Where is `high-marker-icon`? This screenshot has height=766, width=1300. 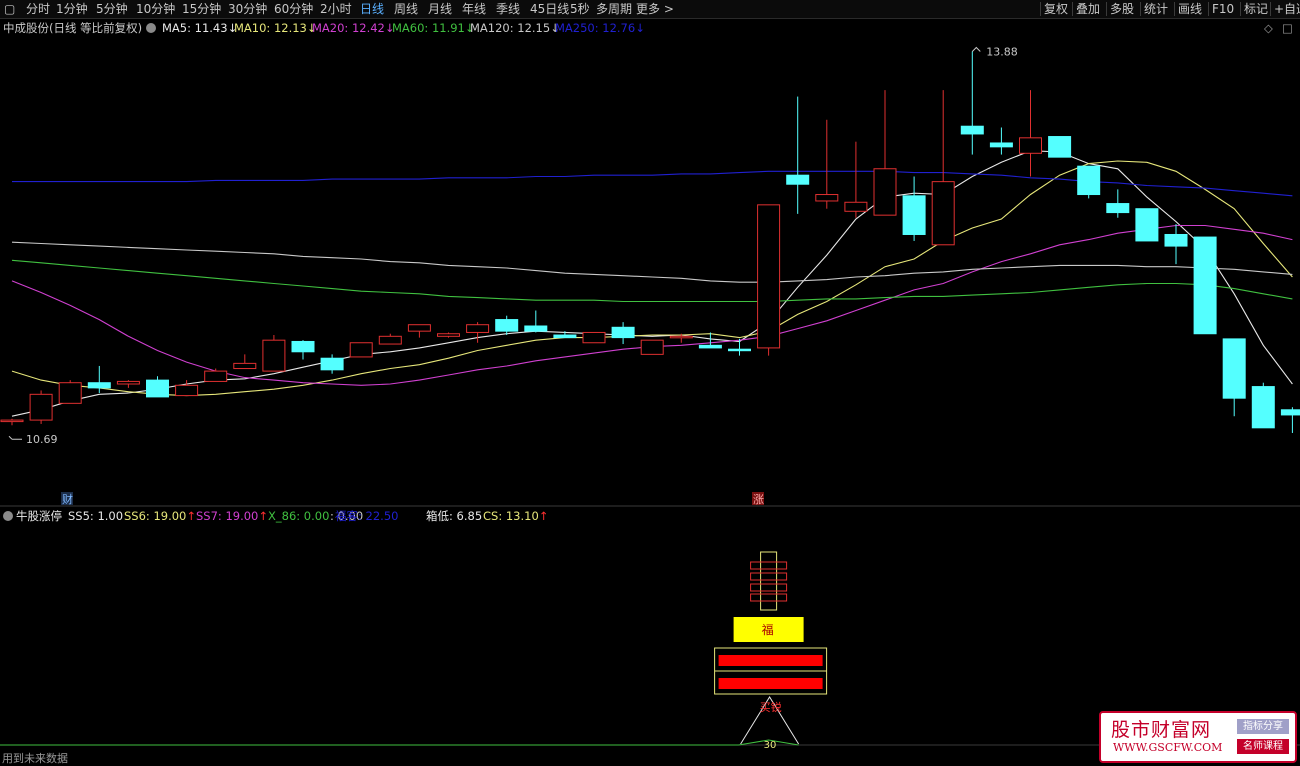
high-marker-icon is located at coordinates (976, 49).